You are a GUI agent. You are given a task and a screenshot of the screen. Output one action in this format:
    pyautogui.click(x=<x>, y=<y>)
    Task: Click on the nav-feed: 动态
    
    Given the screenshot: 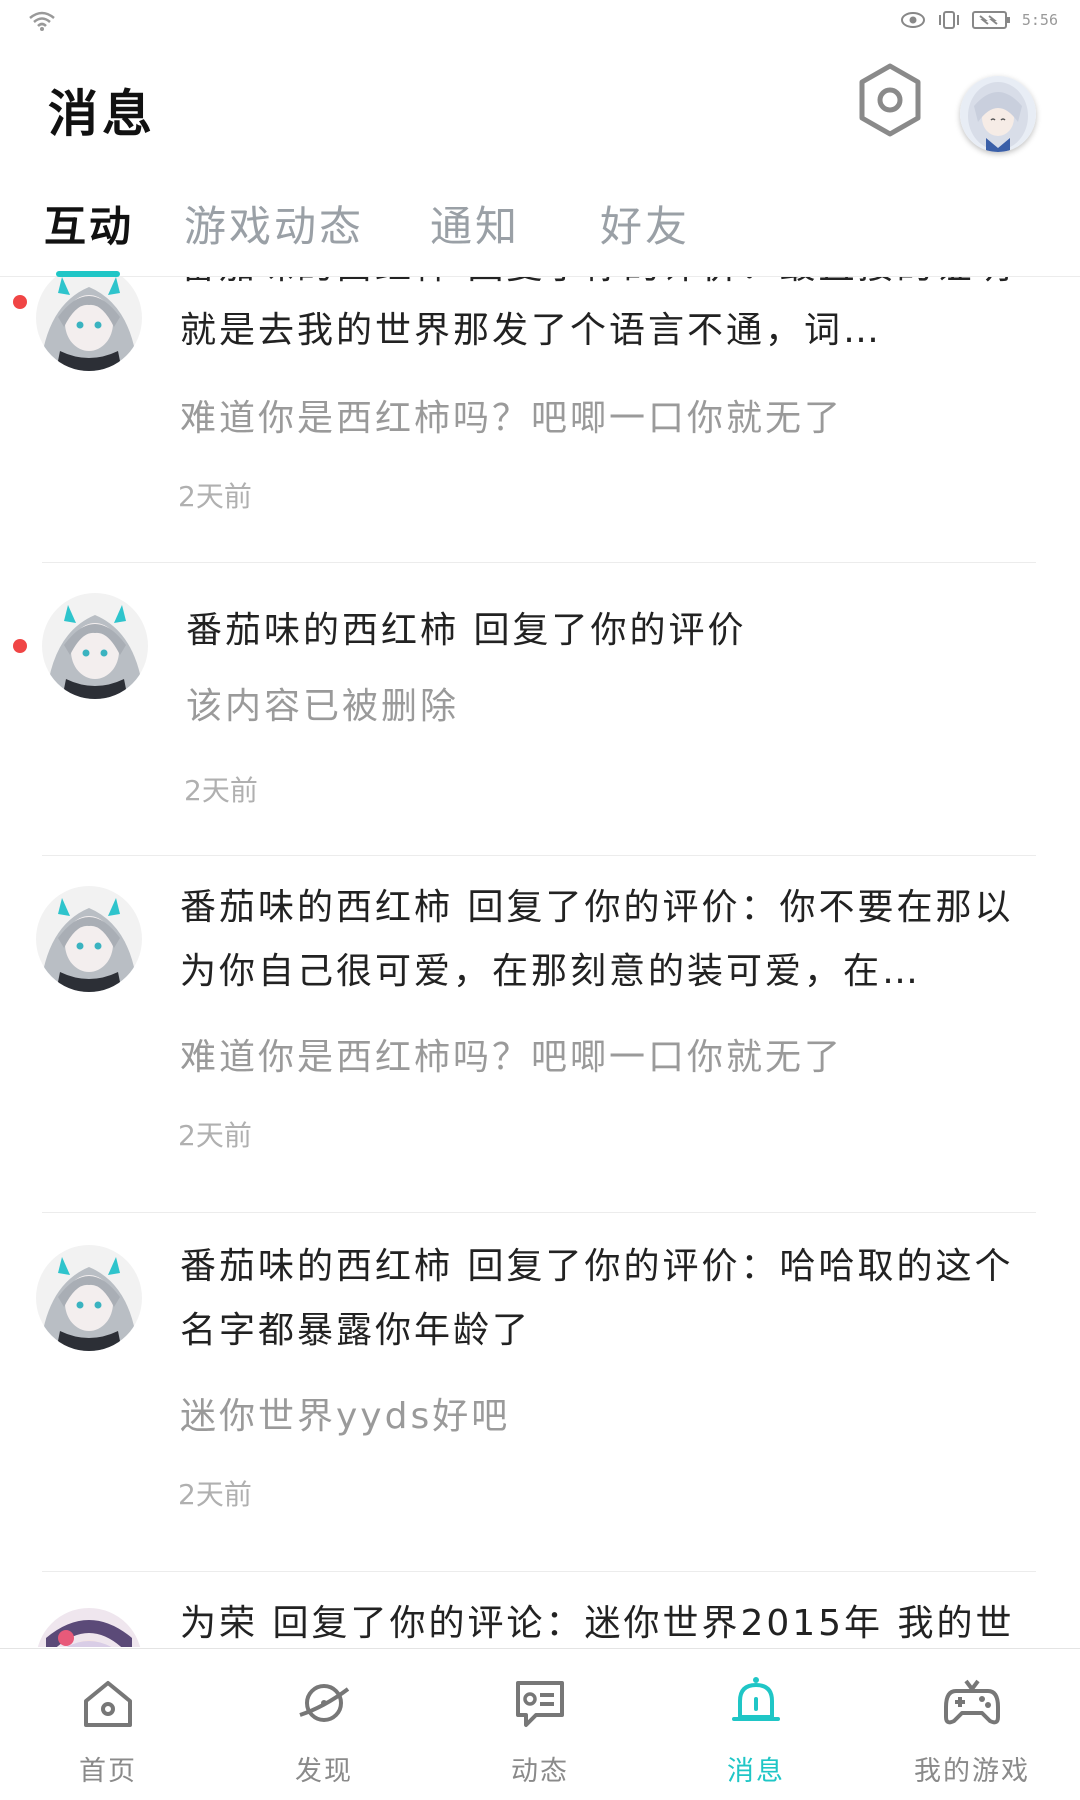 What is the action you would take?
    pyautogui.click(x=540, y=1724)
    